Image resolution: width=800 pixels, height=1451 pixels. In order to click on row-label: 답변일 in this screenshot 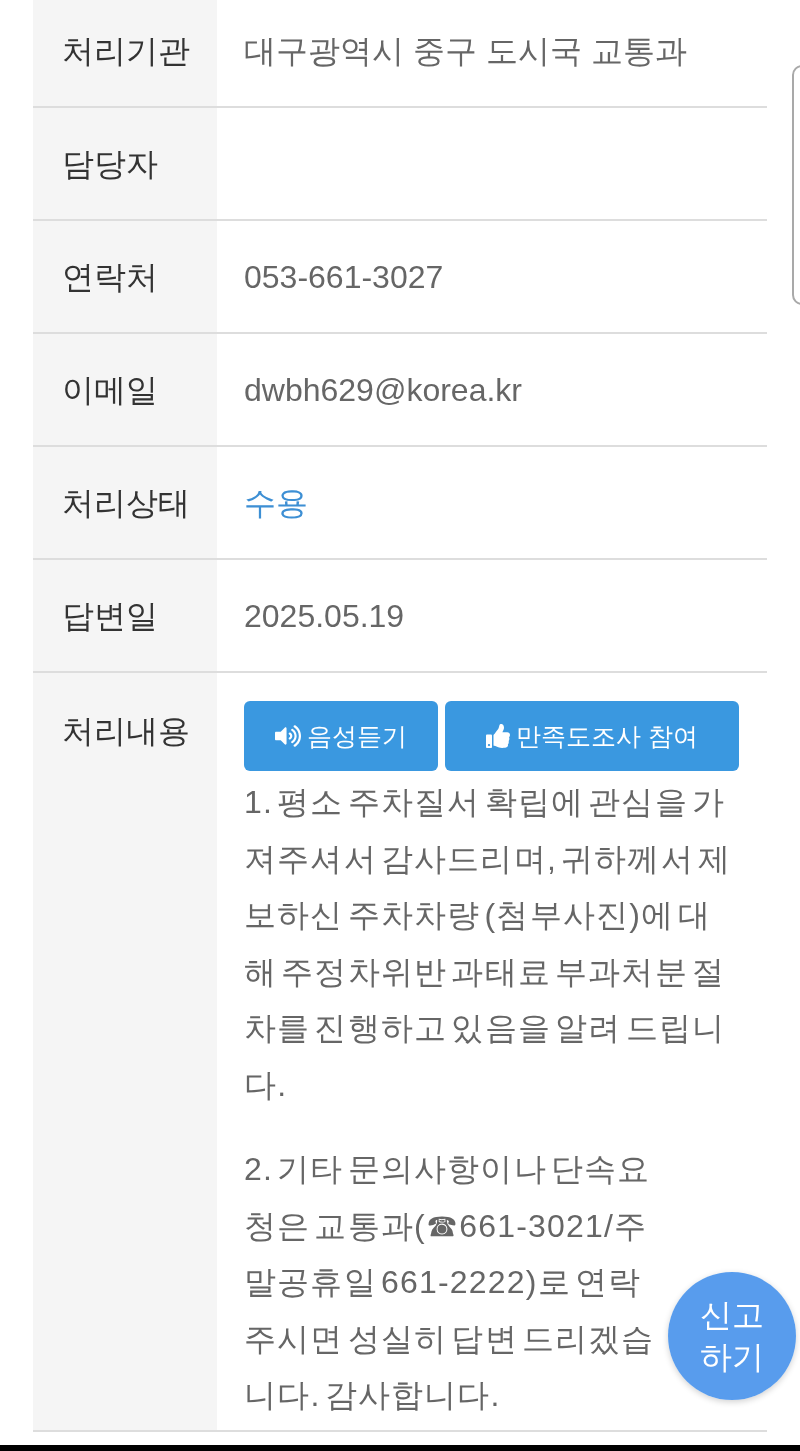, I will do `click(110, 616)`.